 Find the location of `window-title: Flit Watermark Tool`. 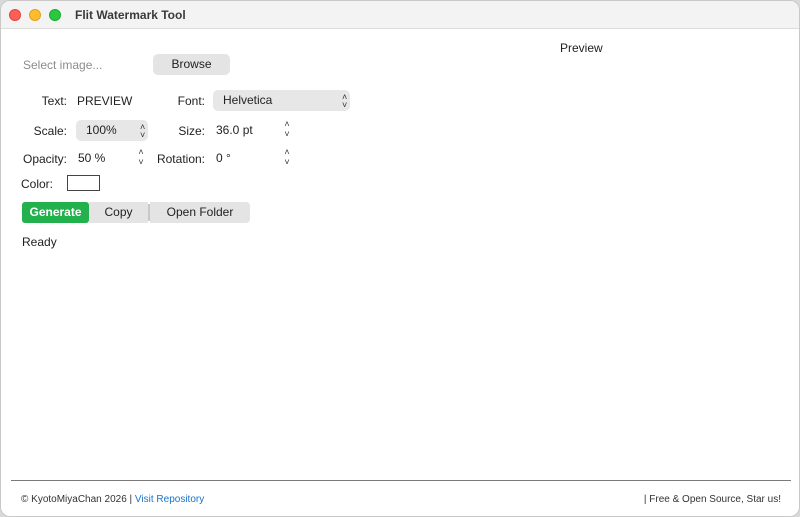

window-title: Flit Watermark Tool is located at coordinates (130, 15).